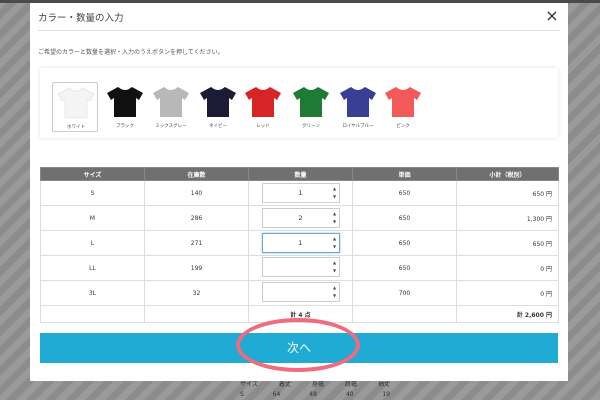  I want to click on table-row: S 140 1 ▲ ▼ 650 650 円, so click(299, 193).